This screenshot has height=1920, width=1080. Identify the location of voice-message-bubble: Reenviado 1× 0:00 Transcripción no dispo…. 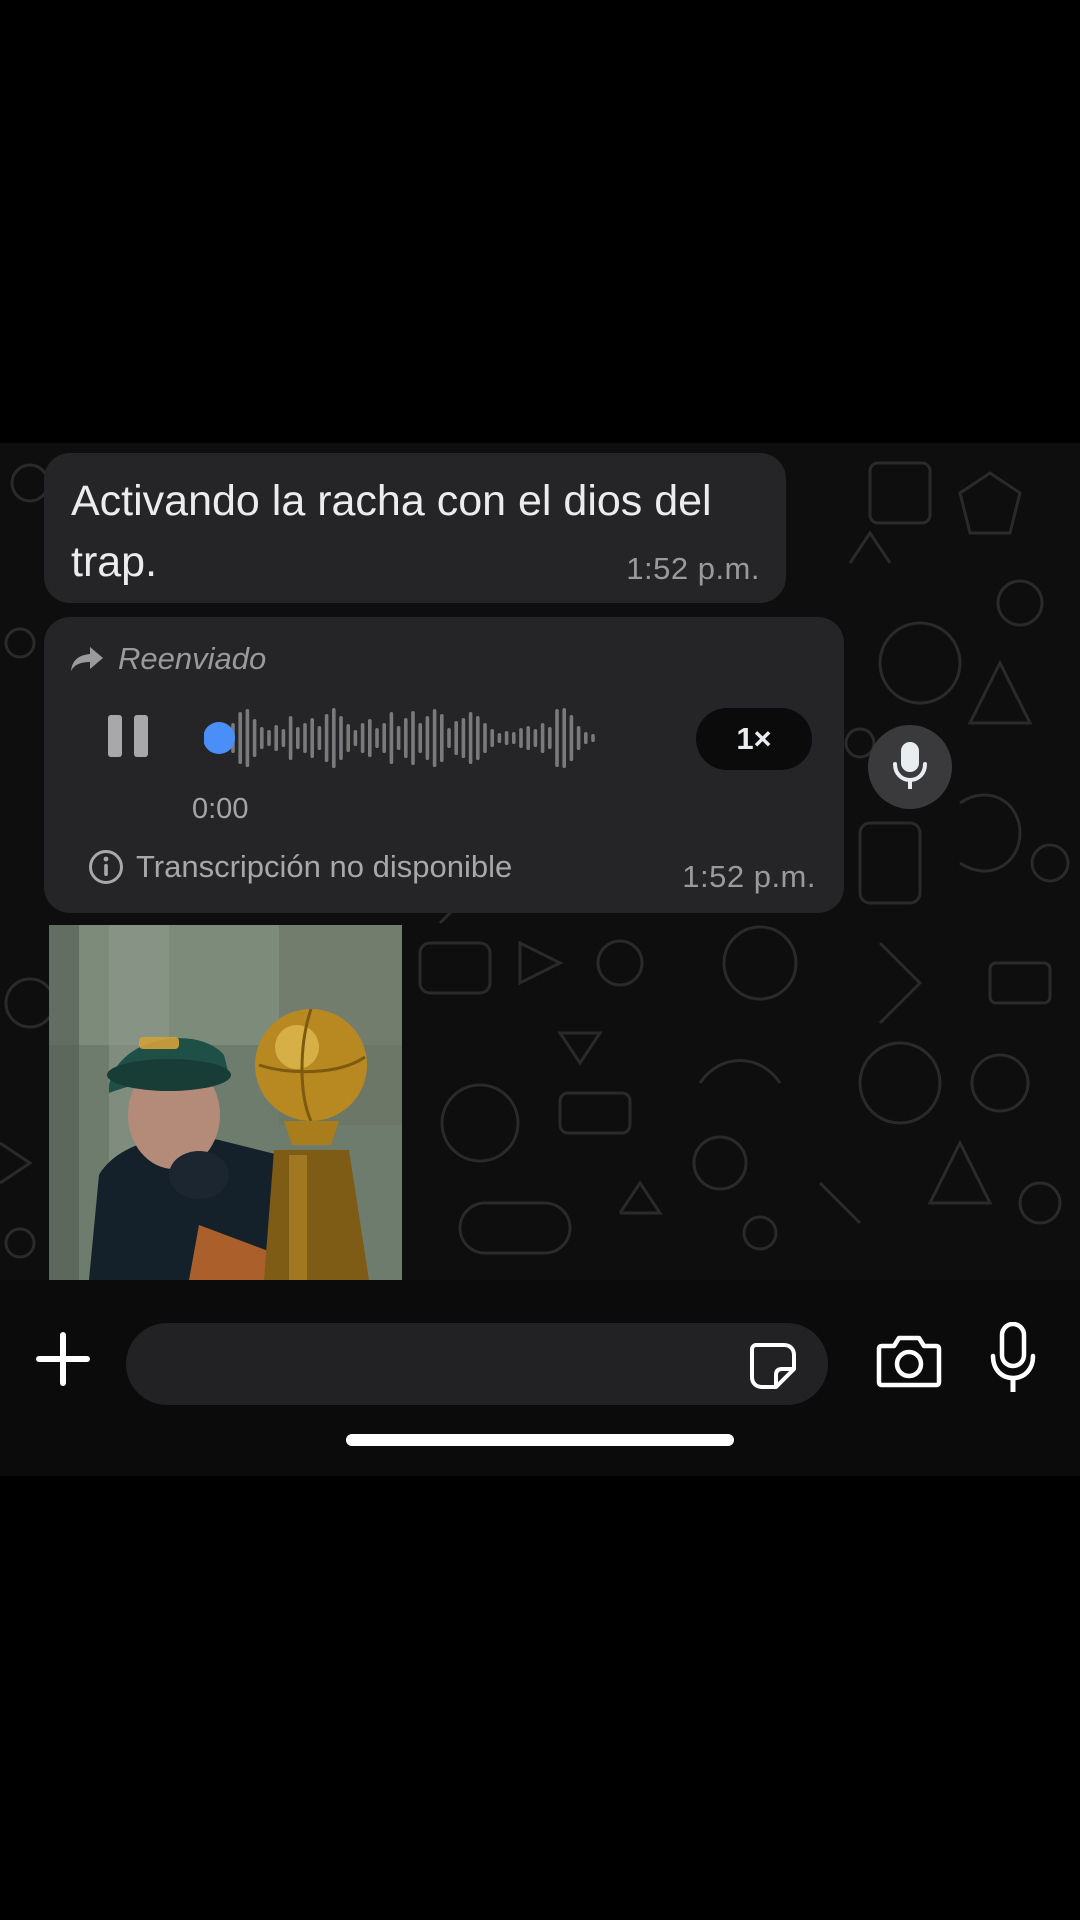
(444, 765).